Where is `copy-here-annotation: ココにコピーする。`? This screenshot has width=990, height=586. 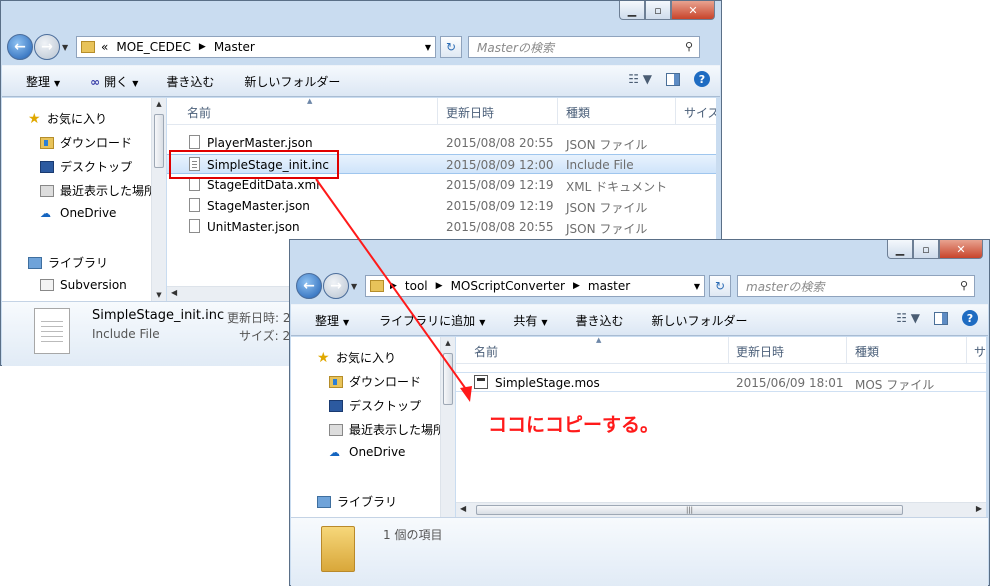 copy-here-annotation: ココにコピーする。 is located at coordinates (574, 425).